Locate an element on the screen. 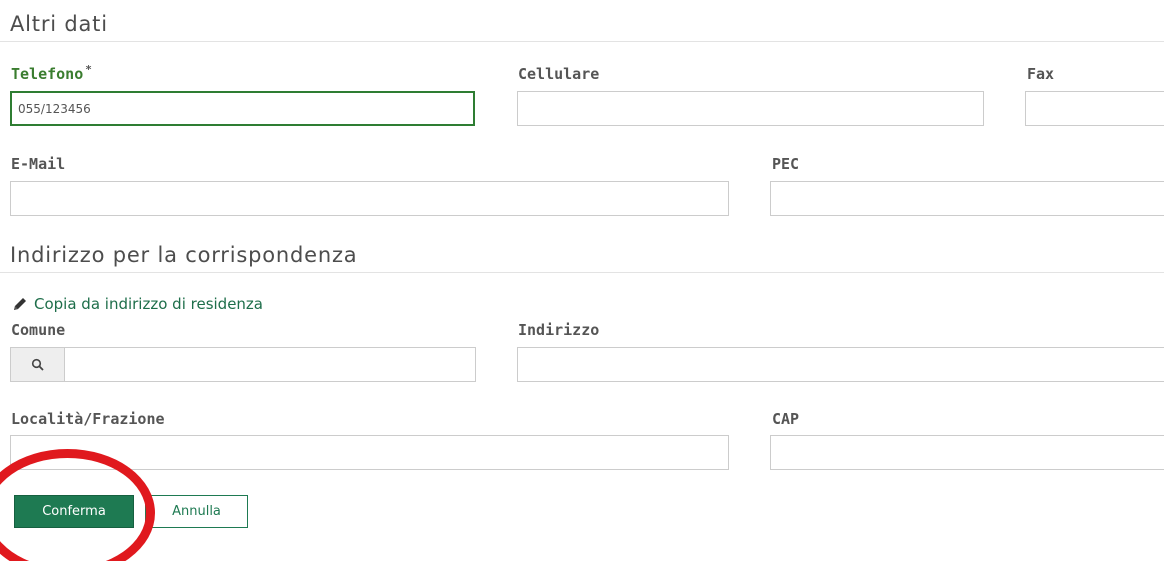 The height and width of the screenshot is (561, 1164). telefono-label: Telefono * is located at coordinates (51, 73).